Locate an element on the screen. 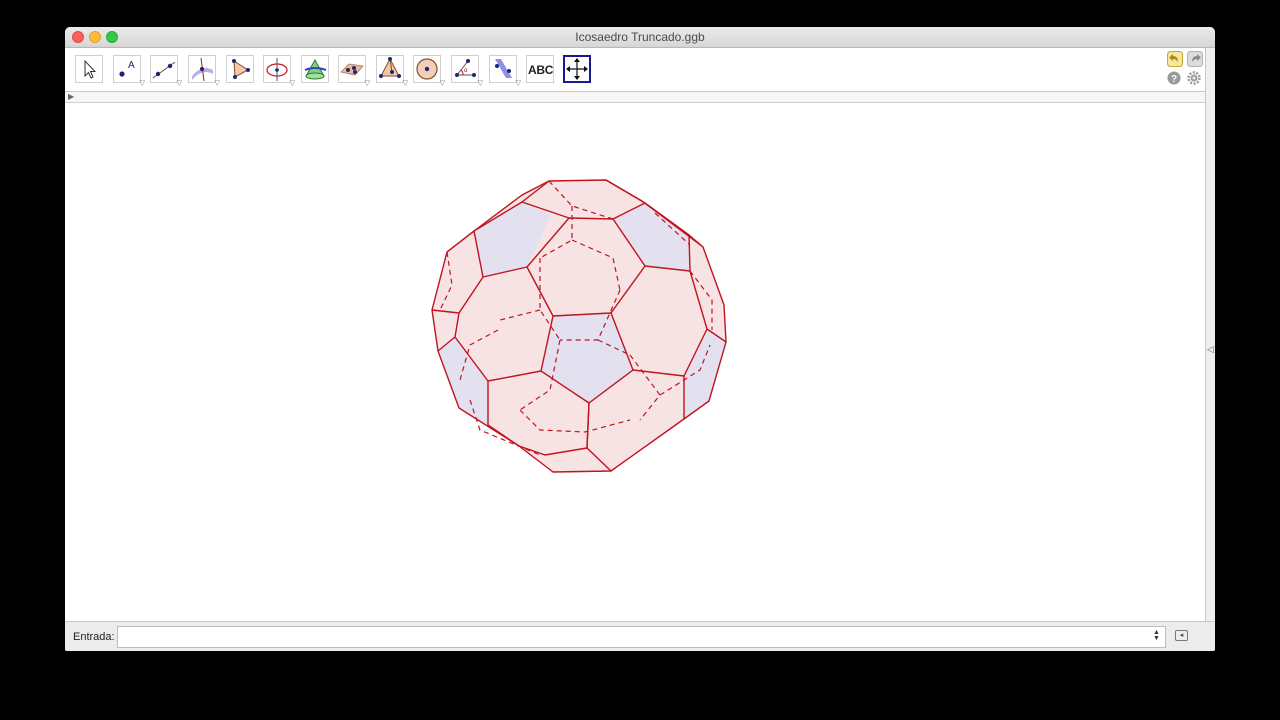  help-icon: ? is located at coordinates (1174, 78).